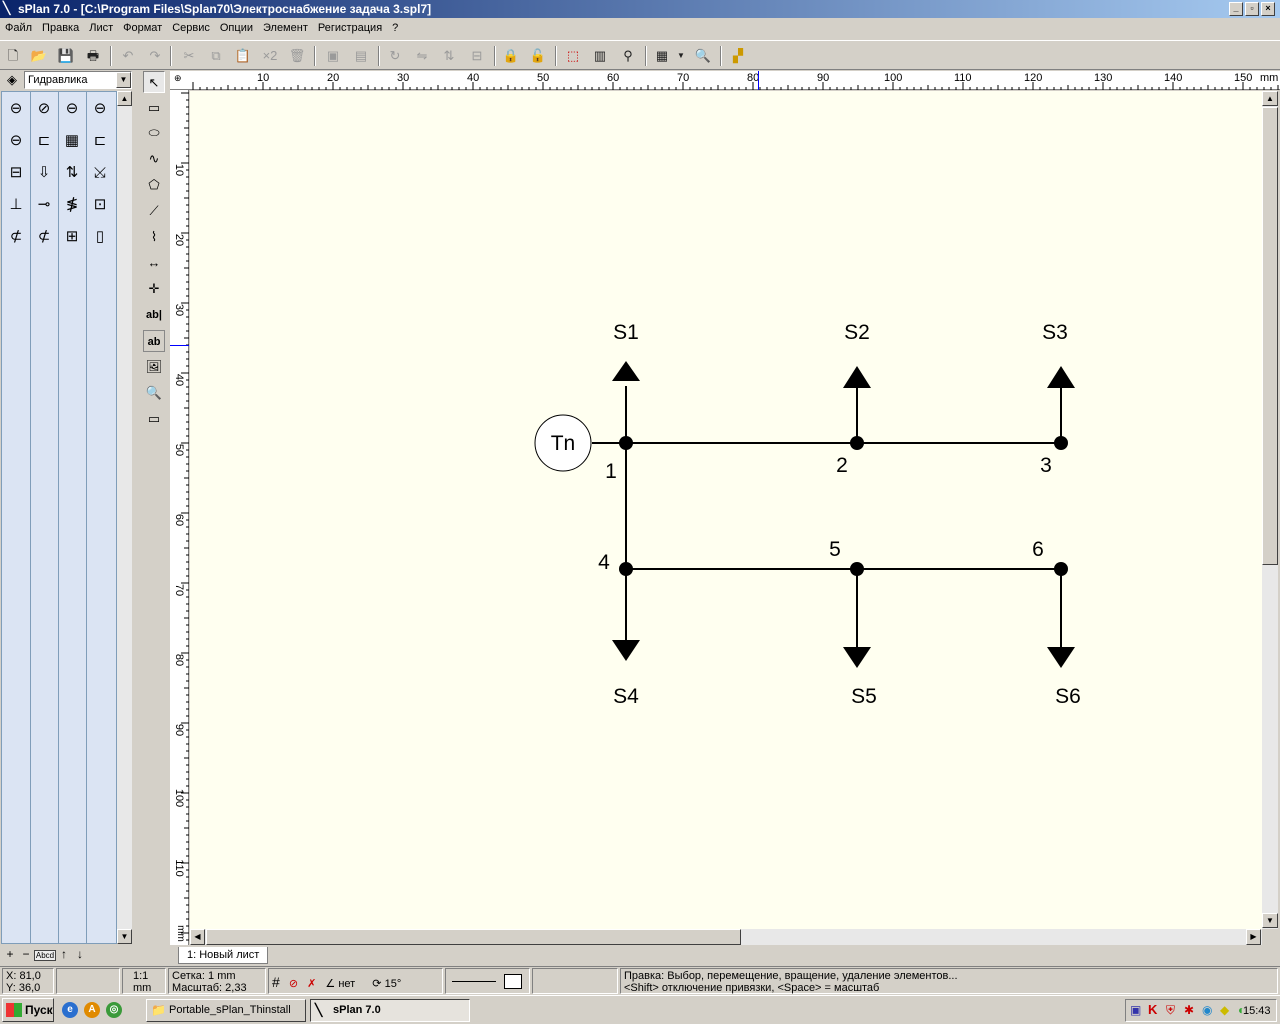 The width and height of the screenshot is (1280, 1024). I want to click on menu-registration: Регистрация, so click(350, 28).